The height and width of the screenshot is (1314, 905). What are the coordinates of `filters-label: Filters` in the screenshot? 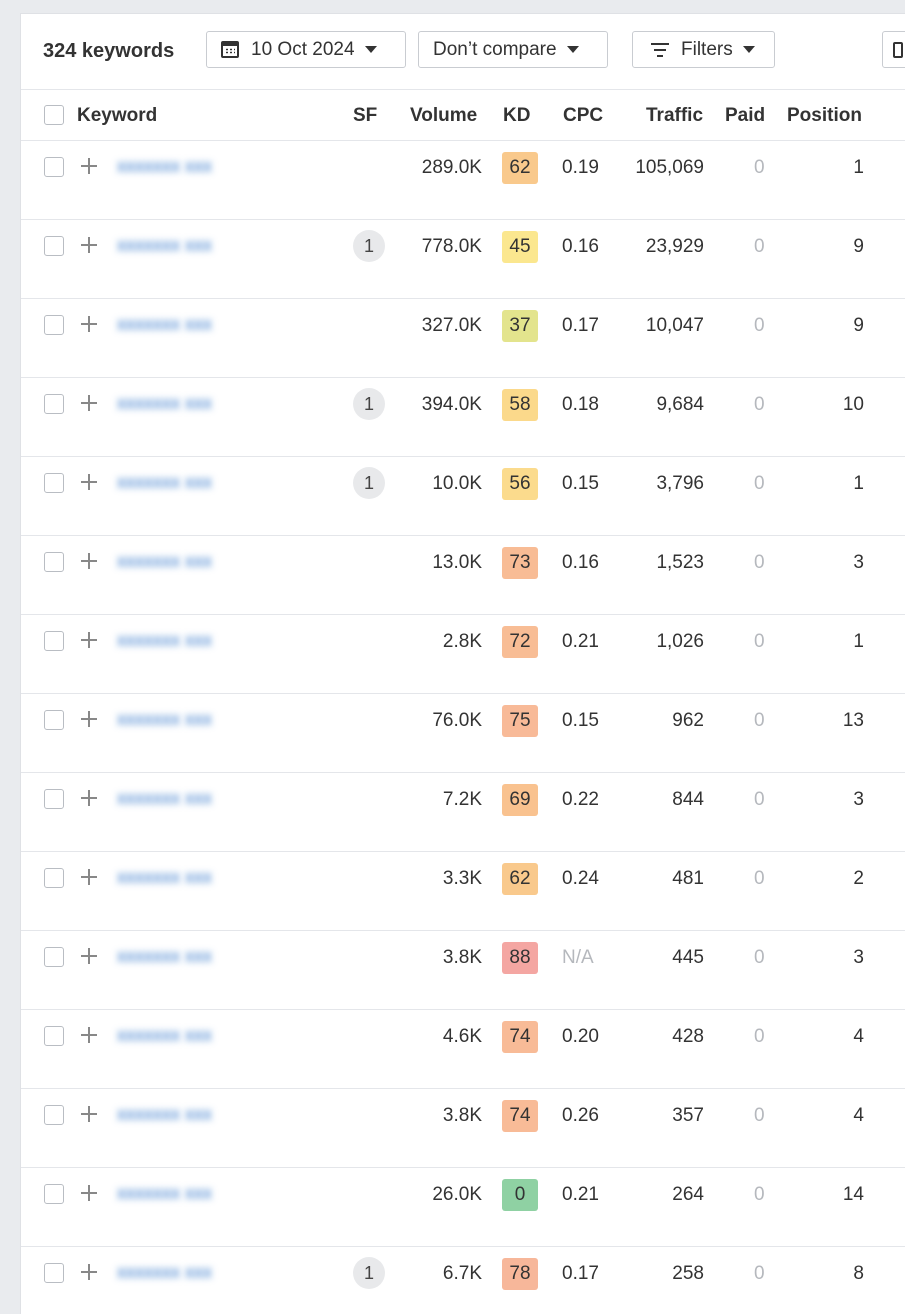 It's located at (707, 49).